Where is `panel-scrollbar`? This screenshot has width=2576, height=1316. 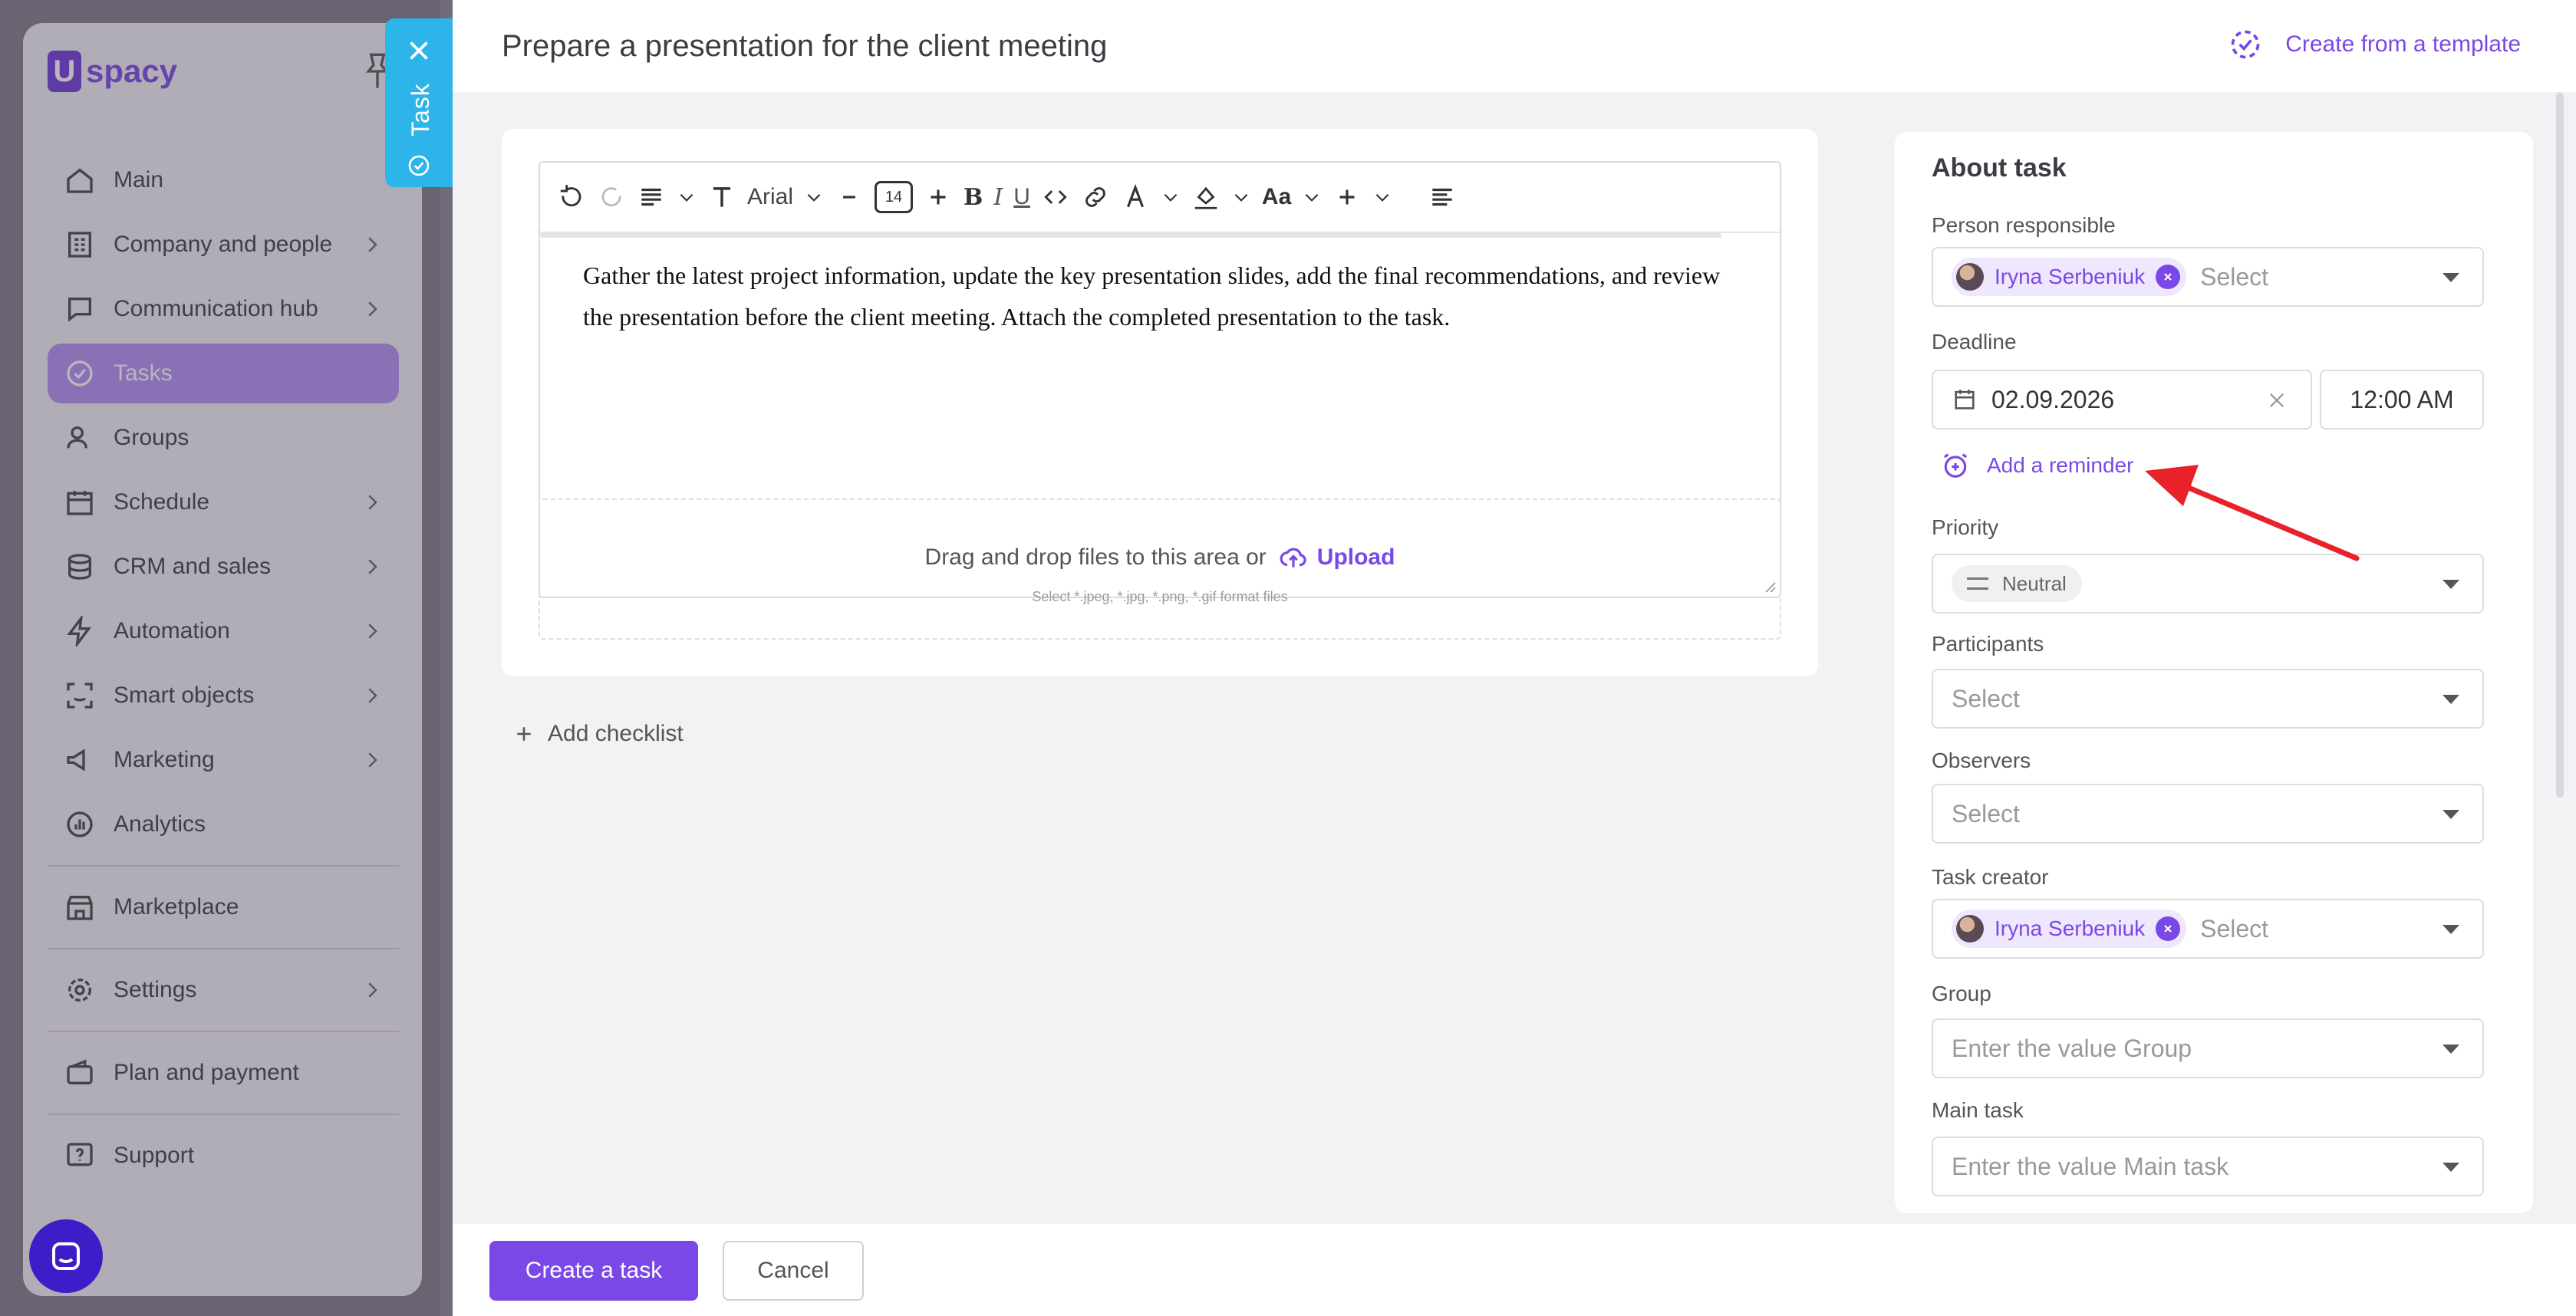 panel-scrollbar is located at coordinates (2560, 445).